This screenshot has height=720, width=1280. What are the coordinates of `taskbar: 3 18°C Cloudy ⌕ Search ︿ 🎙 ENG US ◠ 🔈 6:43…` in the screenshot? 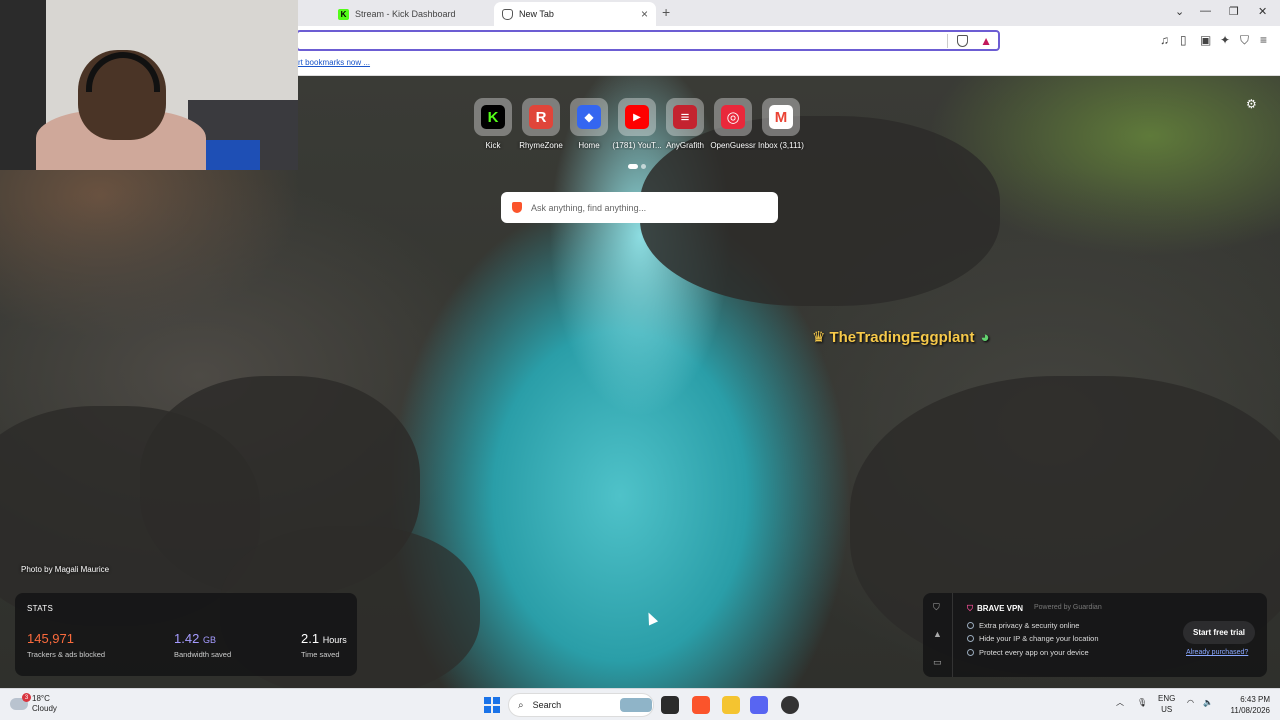 It's located at (640, 704).